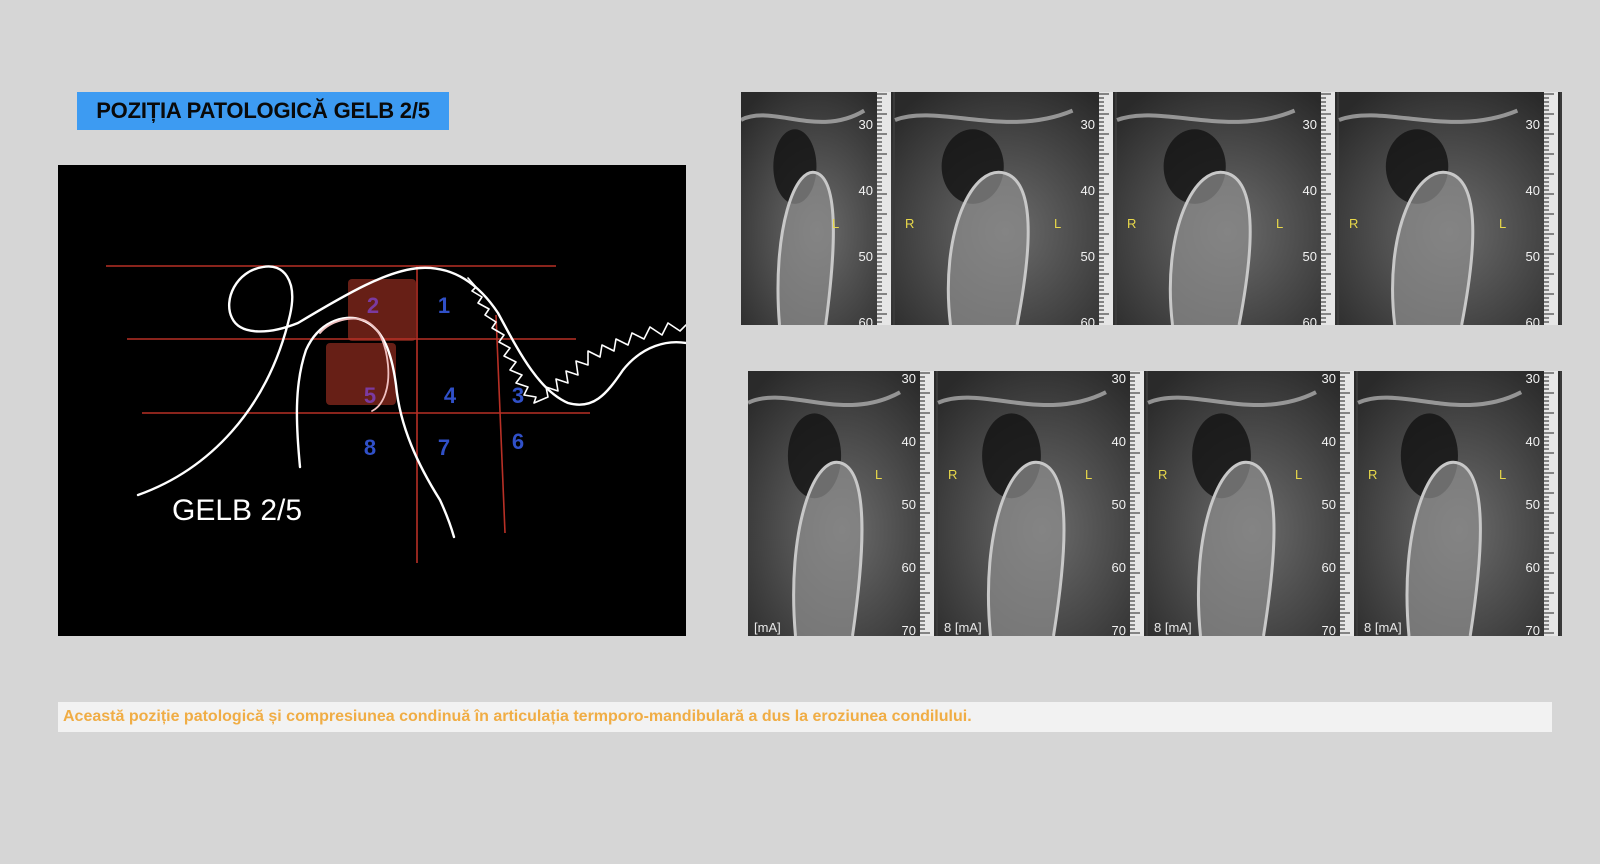 The image size is (1600, 864). I want to click on page-title: POZIȚIA PATOLOGICĂ GELB 2/5, so click(263, 111).